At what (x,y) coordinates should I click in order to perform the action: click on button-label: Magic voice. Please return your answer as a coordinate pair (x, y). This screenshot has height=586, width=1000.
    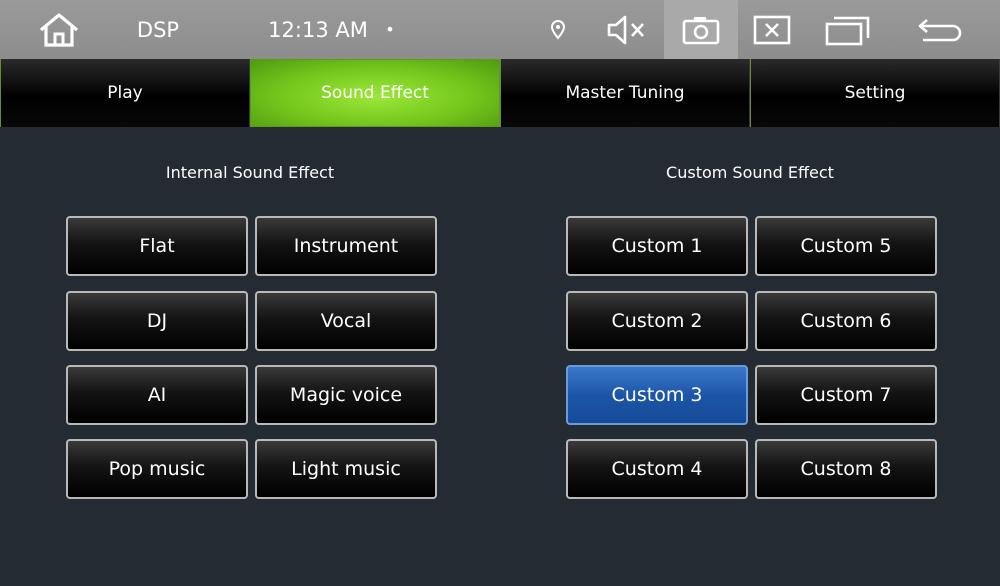
    Looking at the image, I should click on (346, 395).